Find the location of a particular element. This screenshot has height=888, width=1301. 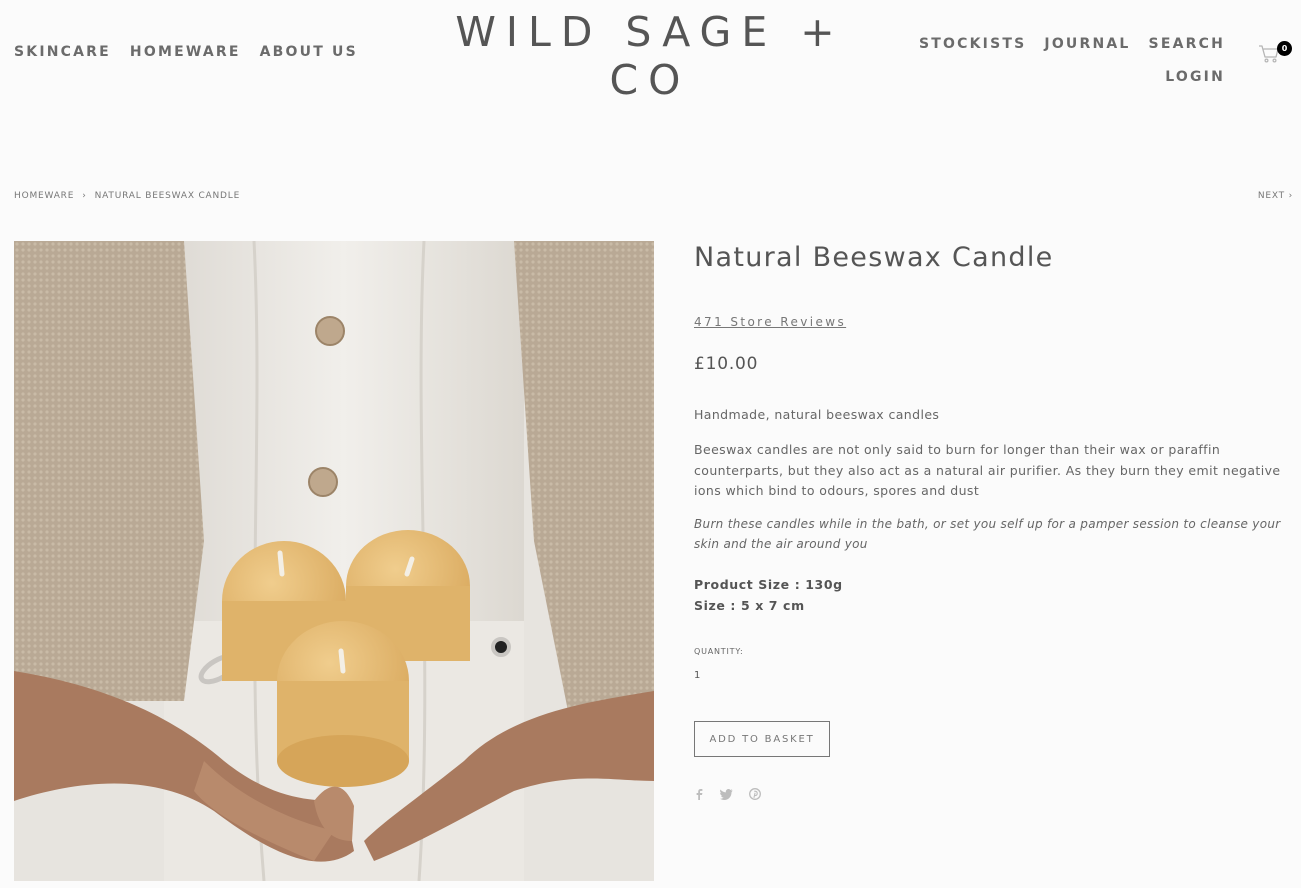

breadcrumb: HOMEWARE › NATURAL BEESWAX CANDLE is located at coordinates (127, 196).